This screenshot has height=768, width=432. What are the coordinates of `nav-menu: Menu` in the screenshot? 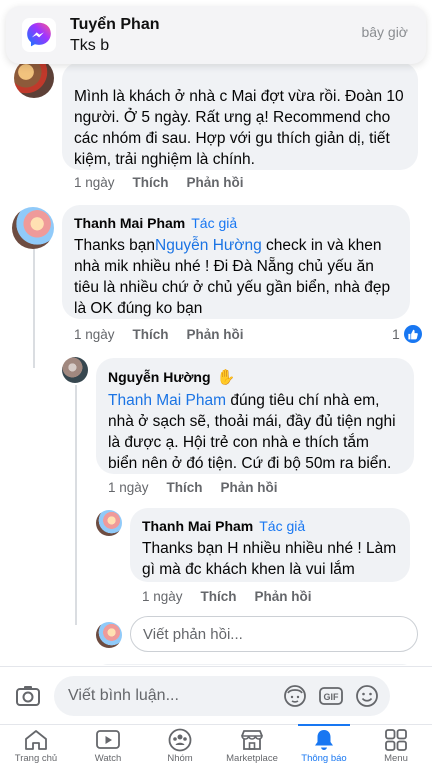 It's located at (396, 746).